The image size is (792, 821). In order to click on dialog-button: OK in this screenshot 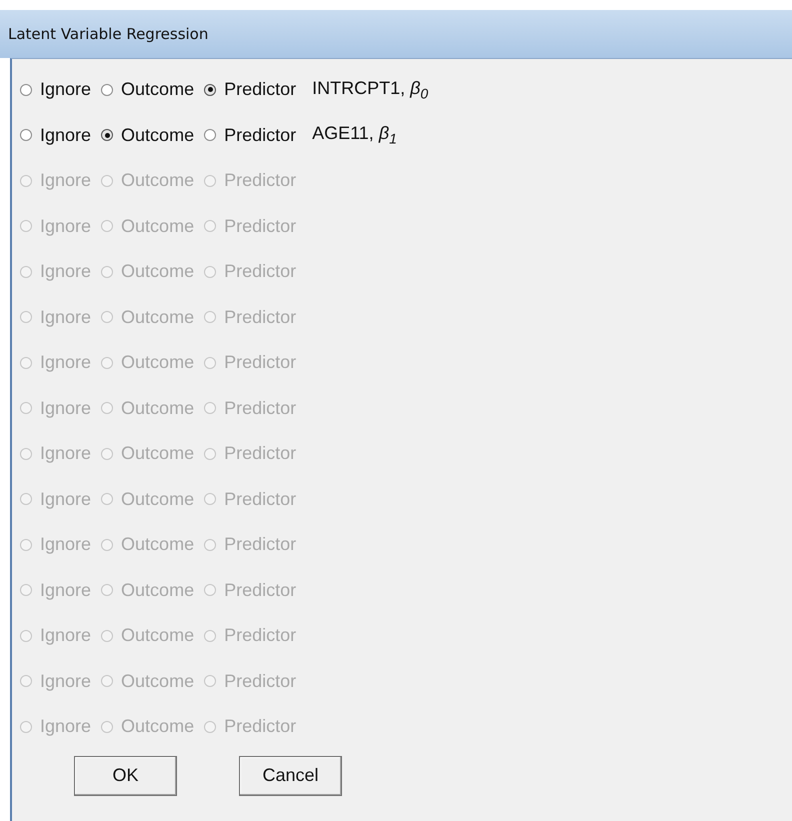, I will do `click(125, 776)`.